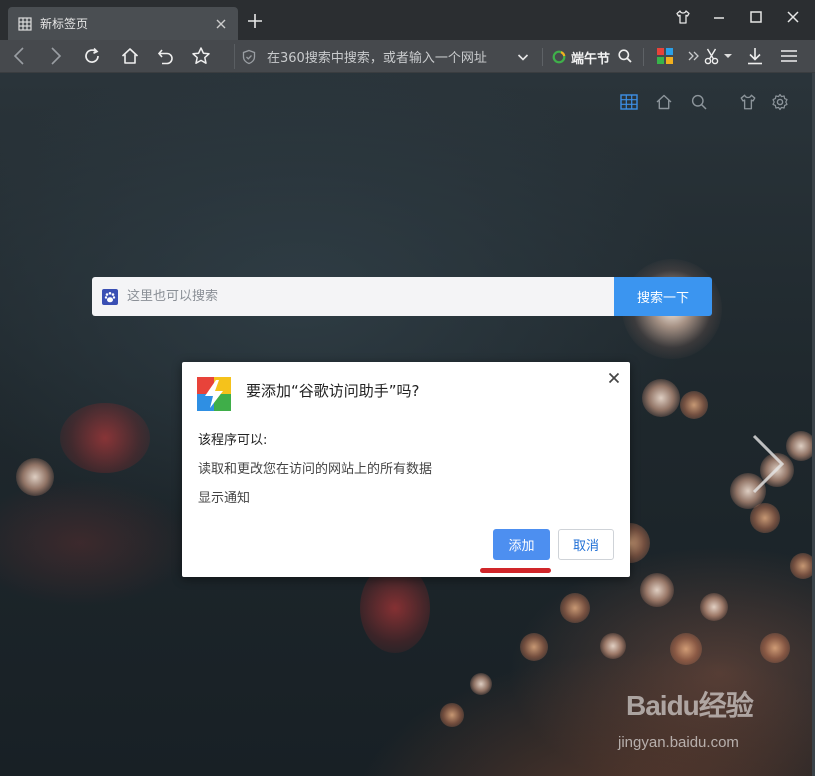 This screenshot has height=776, width=815. What do you see at coordinates (515, 570) in the screenshot?
I see `highlight-underline` at bounding box center [515, 570].